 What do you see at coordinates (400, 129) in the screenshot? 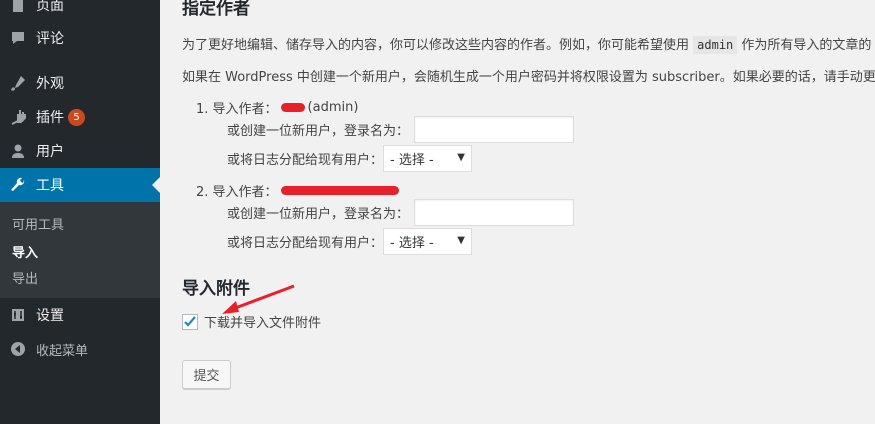
I see `author-1-create-row: 或创建一位新用户，登录名为：` at bounding box center [400, 129].